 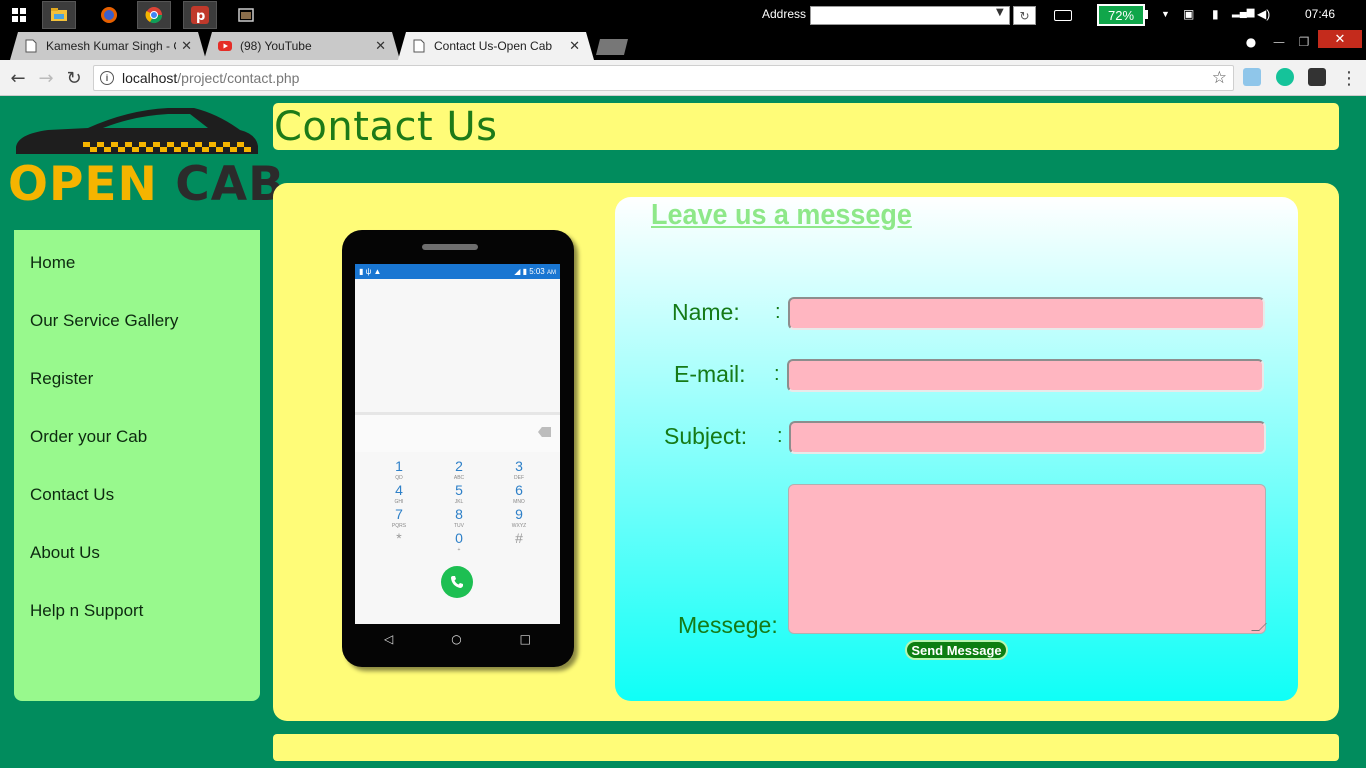 I want to click on back-arrow-icon: ←, so click(x=18, y=78).